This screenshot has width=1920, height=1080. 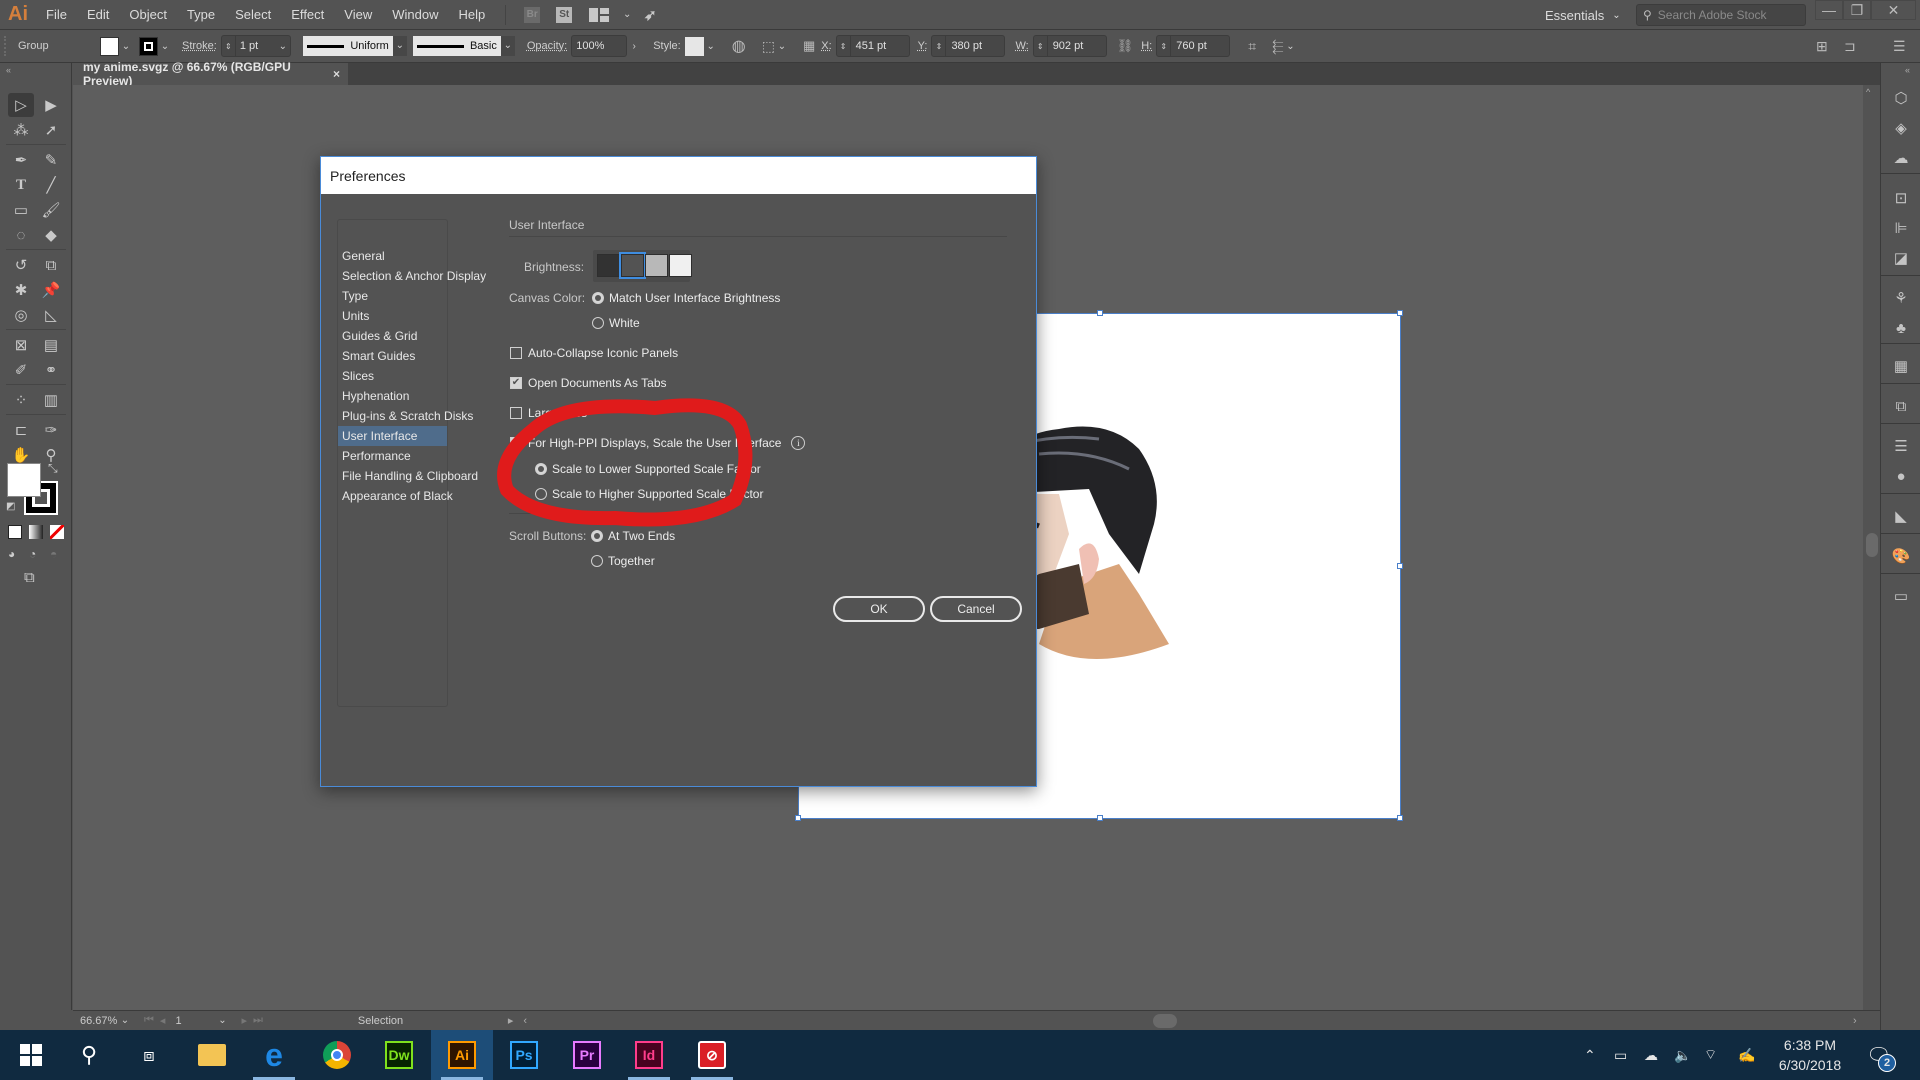 I want to click on minimize-button: —, so click(x=1829, y=10).